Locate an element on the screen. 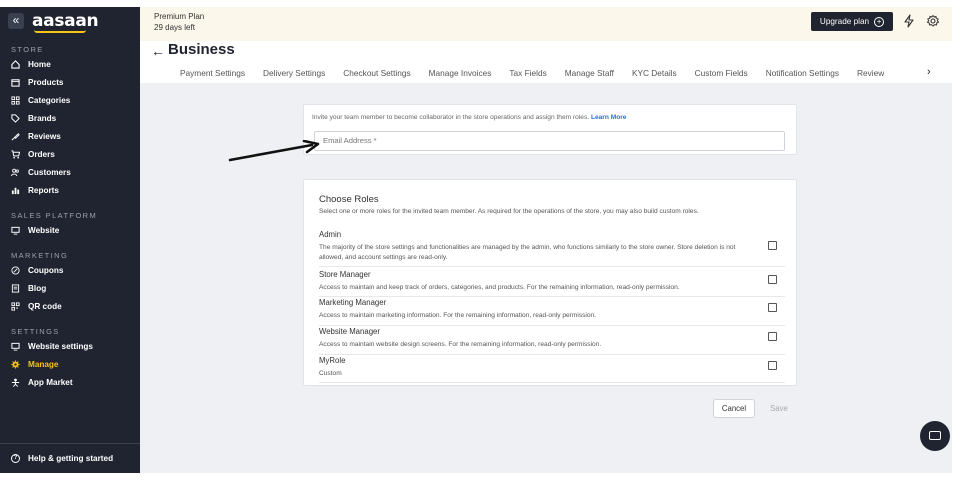 This screenshot has width=960, height=480. sidebar-item-label: Manage is located at coordinates (43, 364).